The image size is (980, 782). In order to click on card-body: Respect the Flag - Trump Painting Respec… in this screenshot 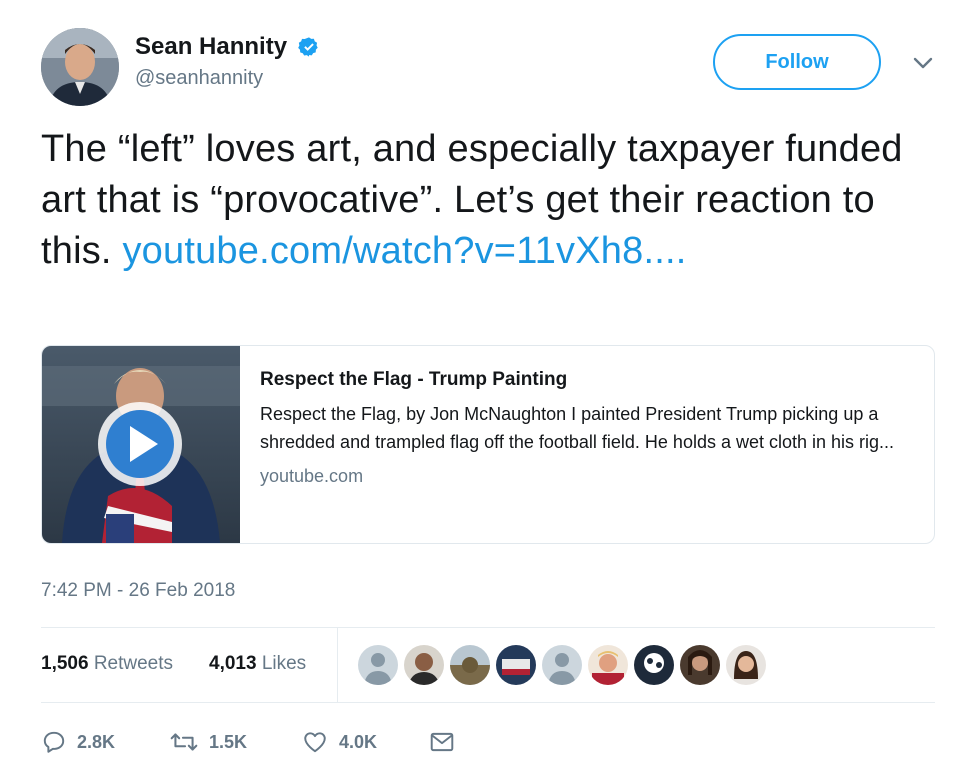, I will do `click(590, 427)`.